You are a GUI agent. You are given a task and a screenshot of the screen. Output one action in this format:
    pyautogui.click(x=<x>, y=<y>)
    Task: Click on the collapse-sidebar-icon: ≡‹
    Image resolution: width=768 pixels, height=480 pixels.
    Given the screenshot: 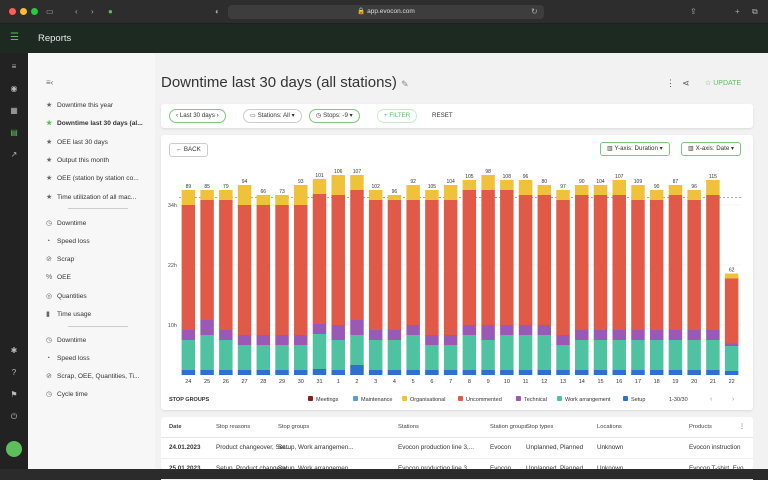 What is the action you would take?
    pyautogui.click(x=49, y=82)
    